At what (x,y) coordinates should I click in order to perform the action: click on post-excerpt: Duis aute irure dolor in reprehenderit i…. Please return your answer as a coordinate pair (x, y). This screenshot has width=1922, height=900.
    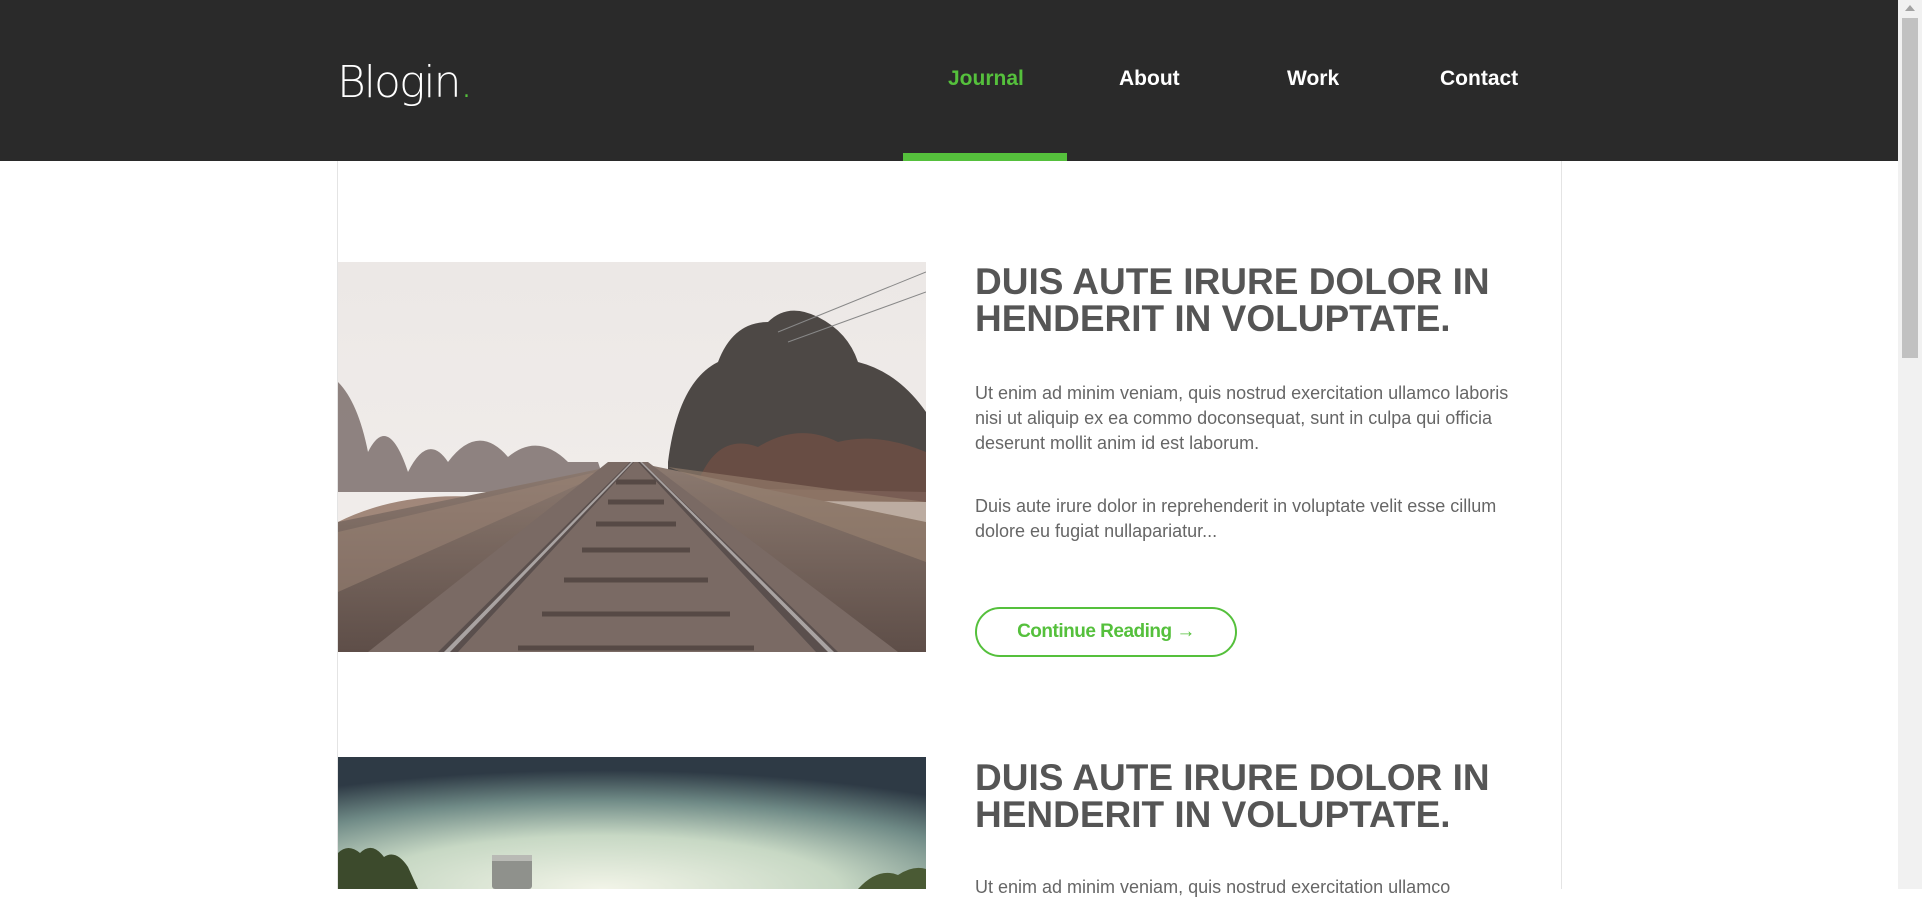
    Looking at the image, I should click on (1236, 518).